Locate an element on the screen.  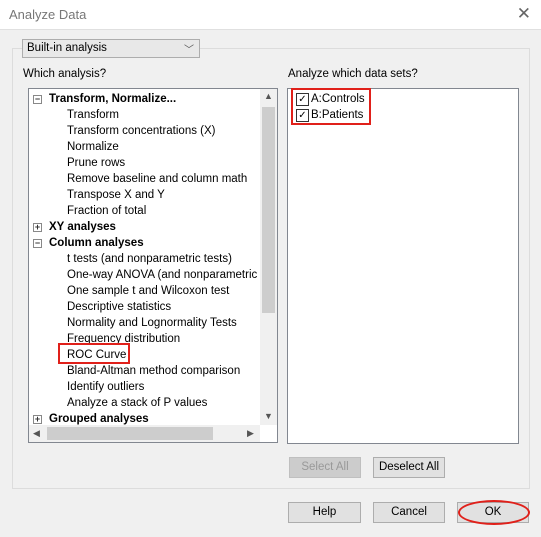
tree-item-label: One-way ANOVA (and nonparametric or is located at coordinates (169, 275).